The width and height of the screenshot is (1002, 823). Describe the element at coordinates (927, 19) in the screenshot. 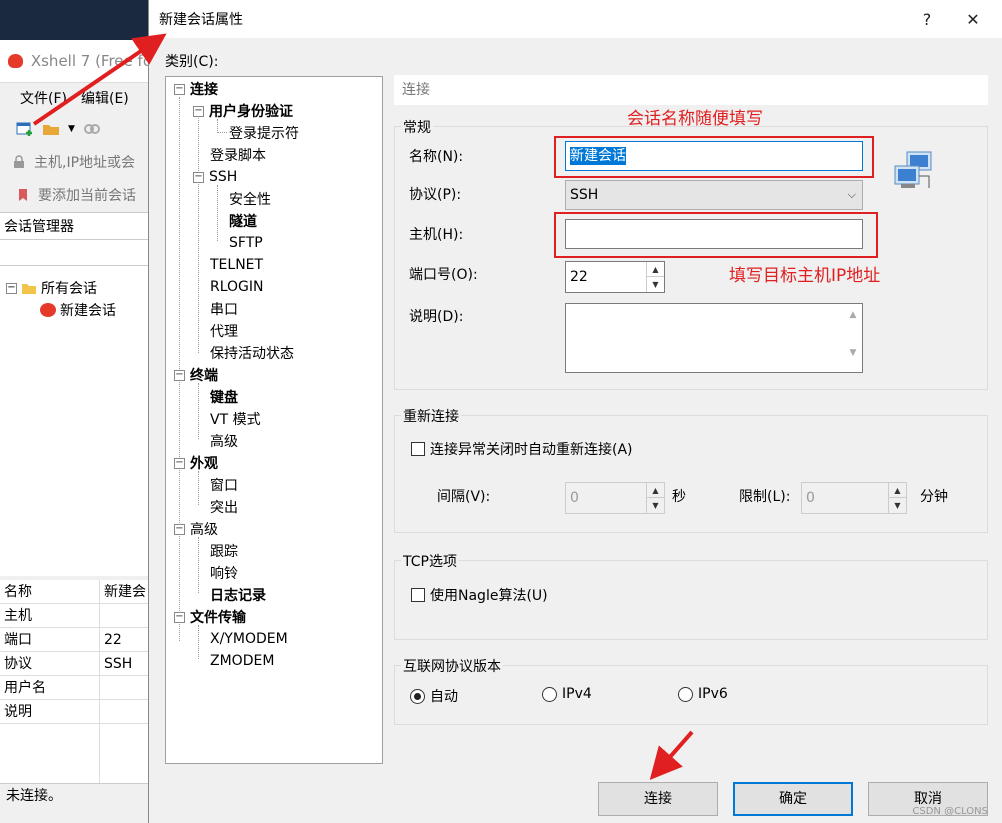

I see `help-button: ?` at that location.